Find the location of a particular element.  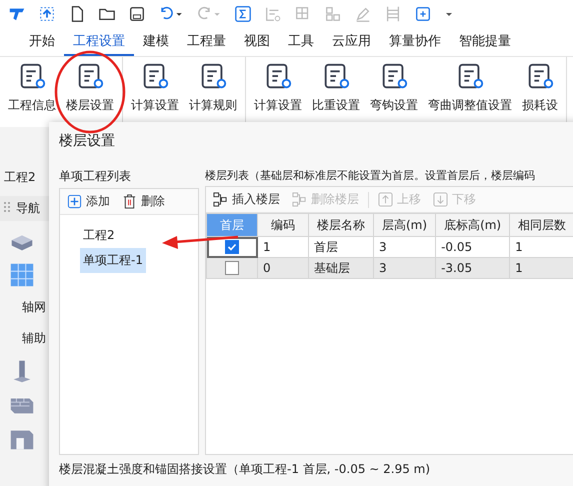

ribbon-button: 比重设置 is located at coordinates (336, 92).